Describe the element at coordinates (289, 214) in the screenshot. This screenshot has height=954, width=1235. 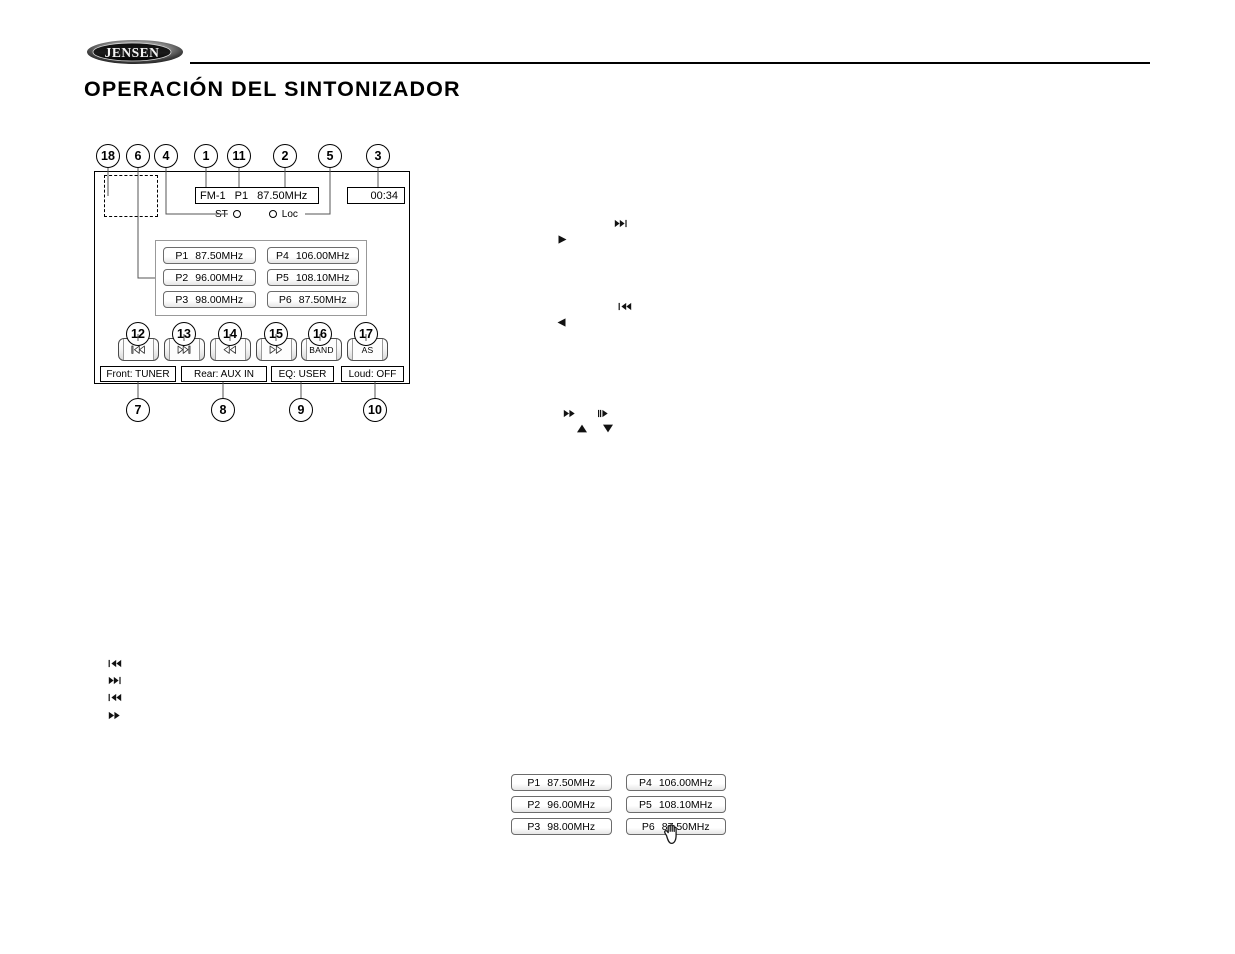
I see `local-indicator-label: Loc` at that location.